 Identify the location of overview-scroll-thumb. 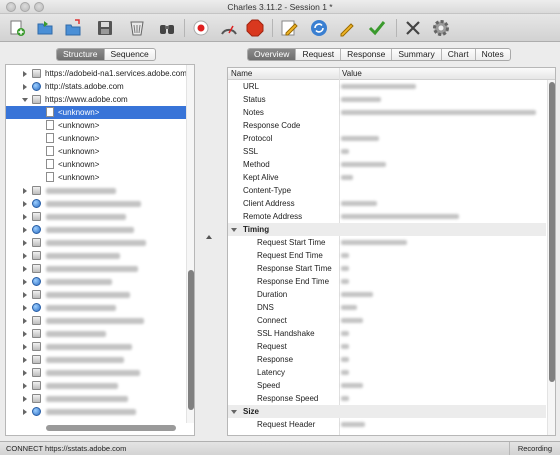
(552, 232).